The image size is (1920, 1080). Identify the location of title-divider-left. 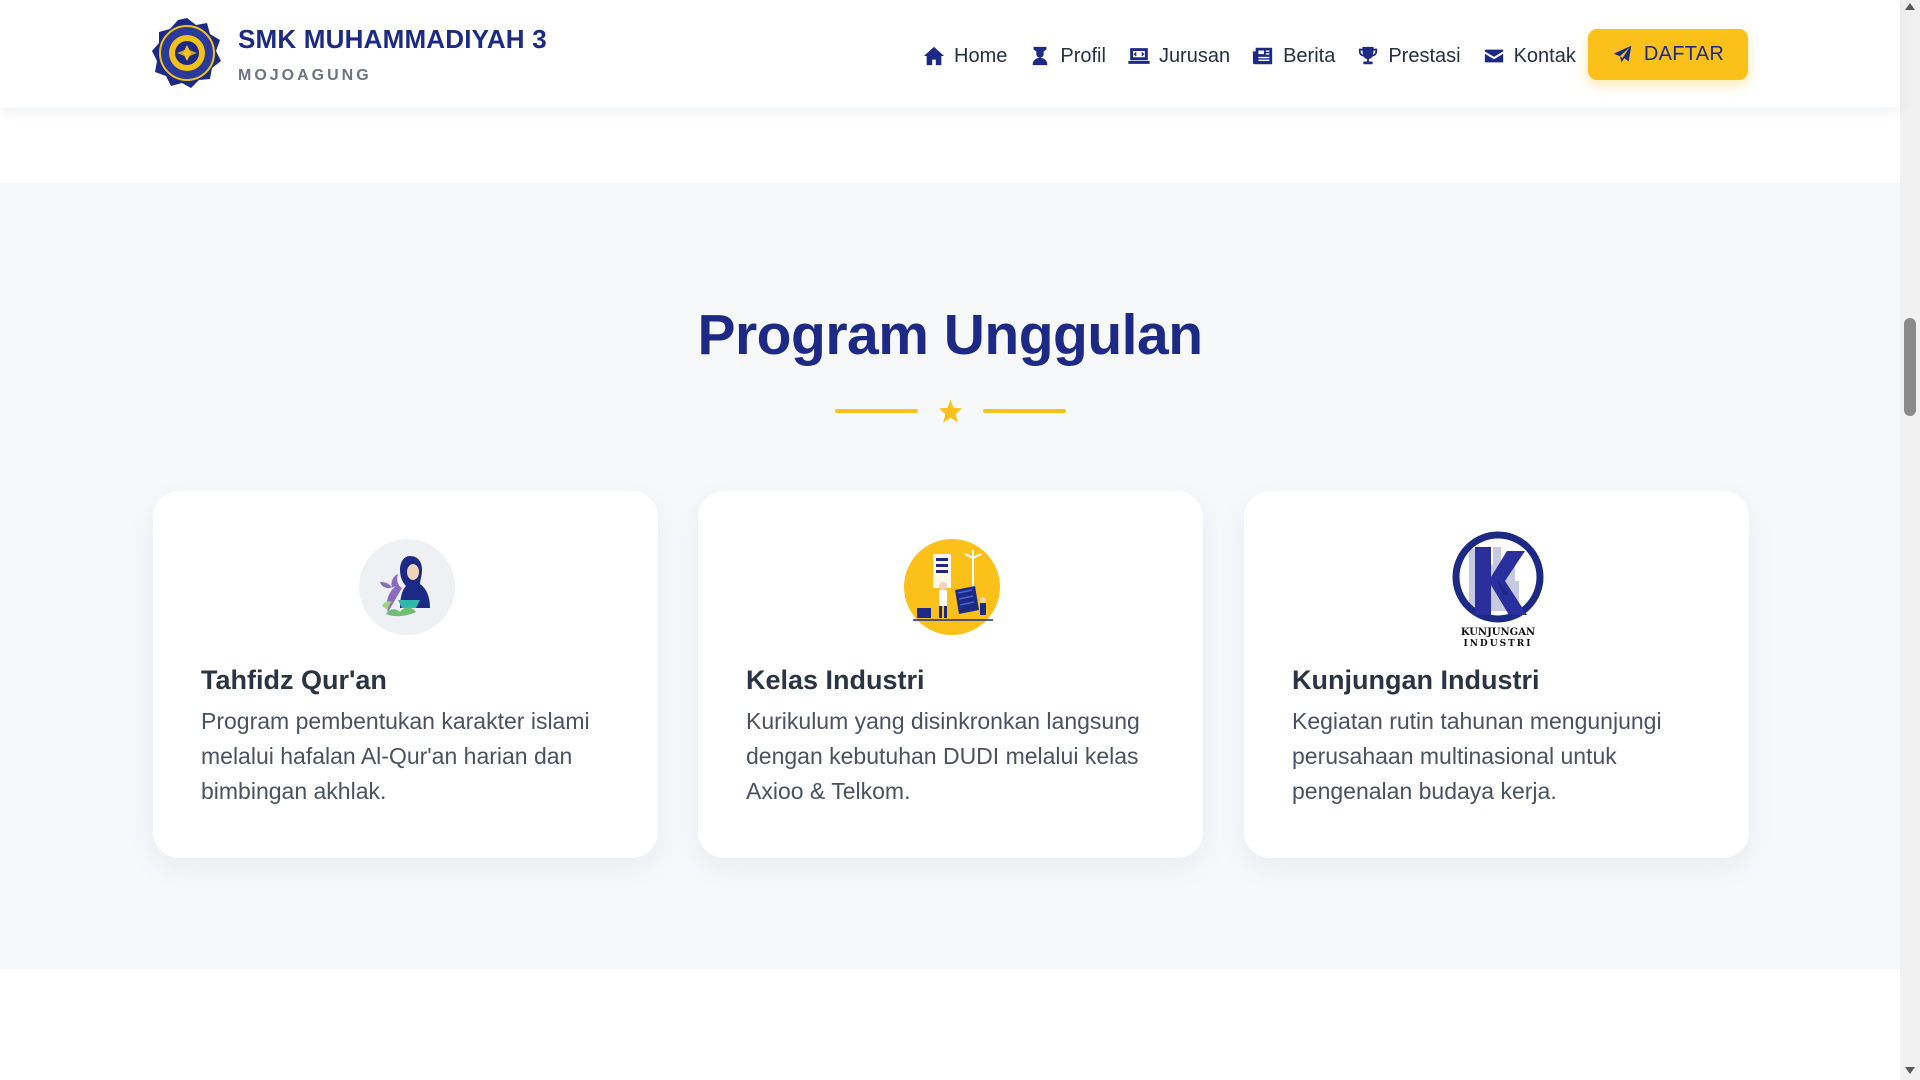
(876, 411).